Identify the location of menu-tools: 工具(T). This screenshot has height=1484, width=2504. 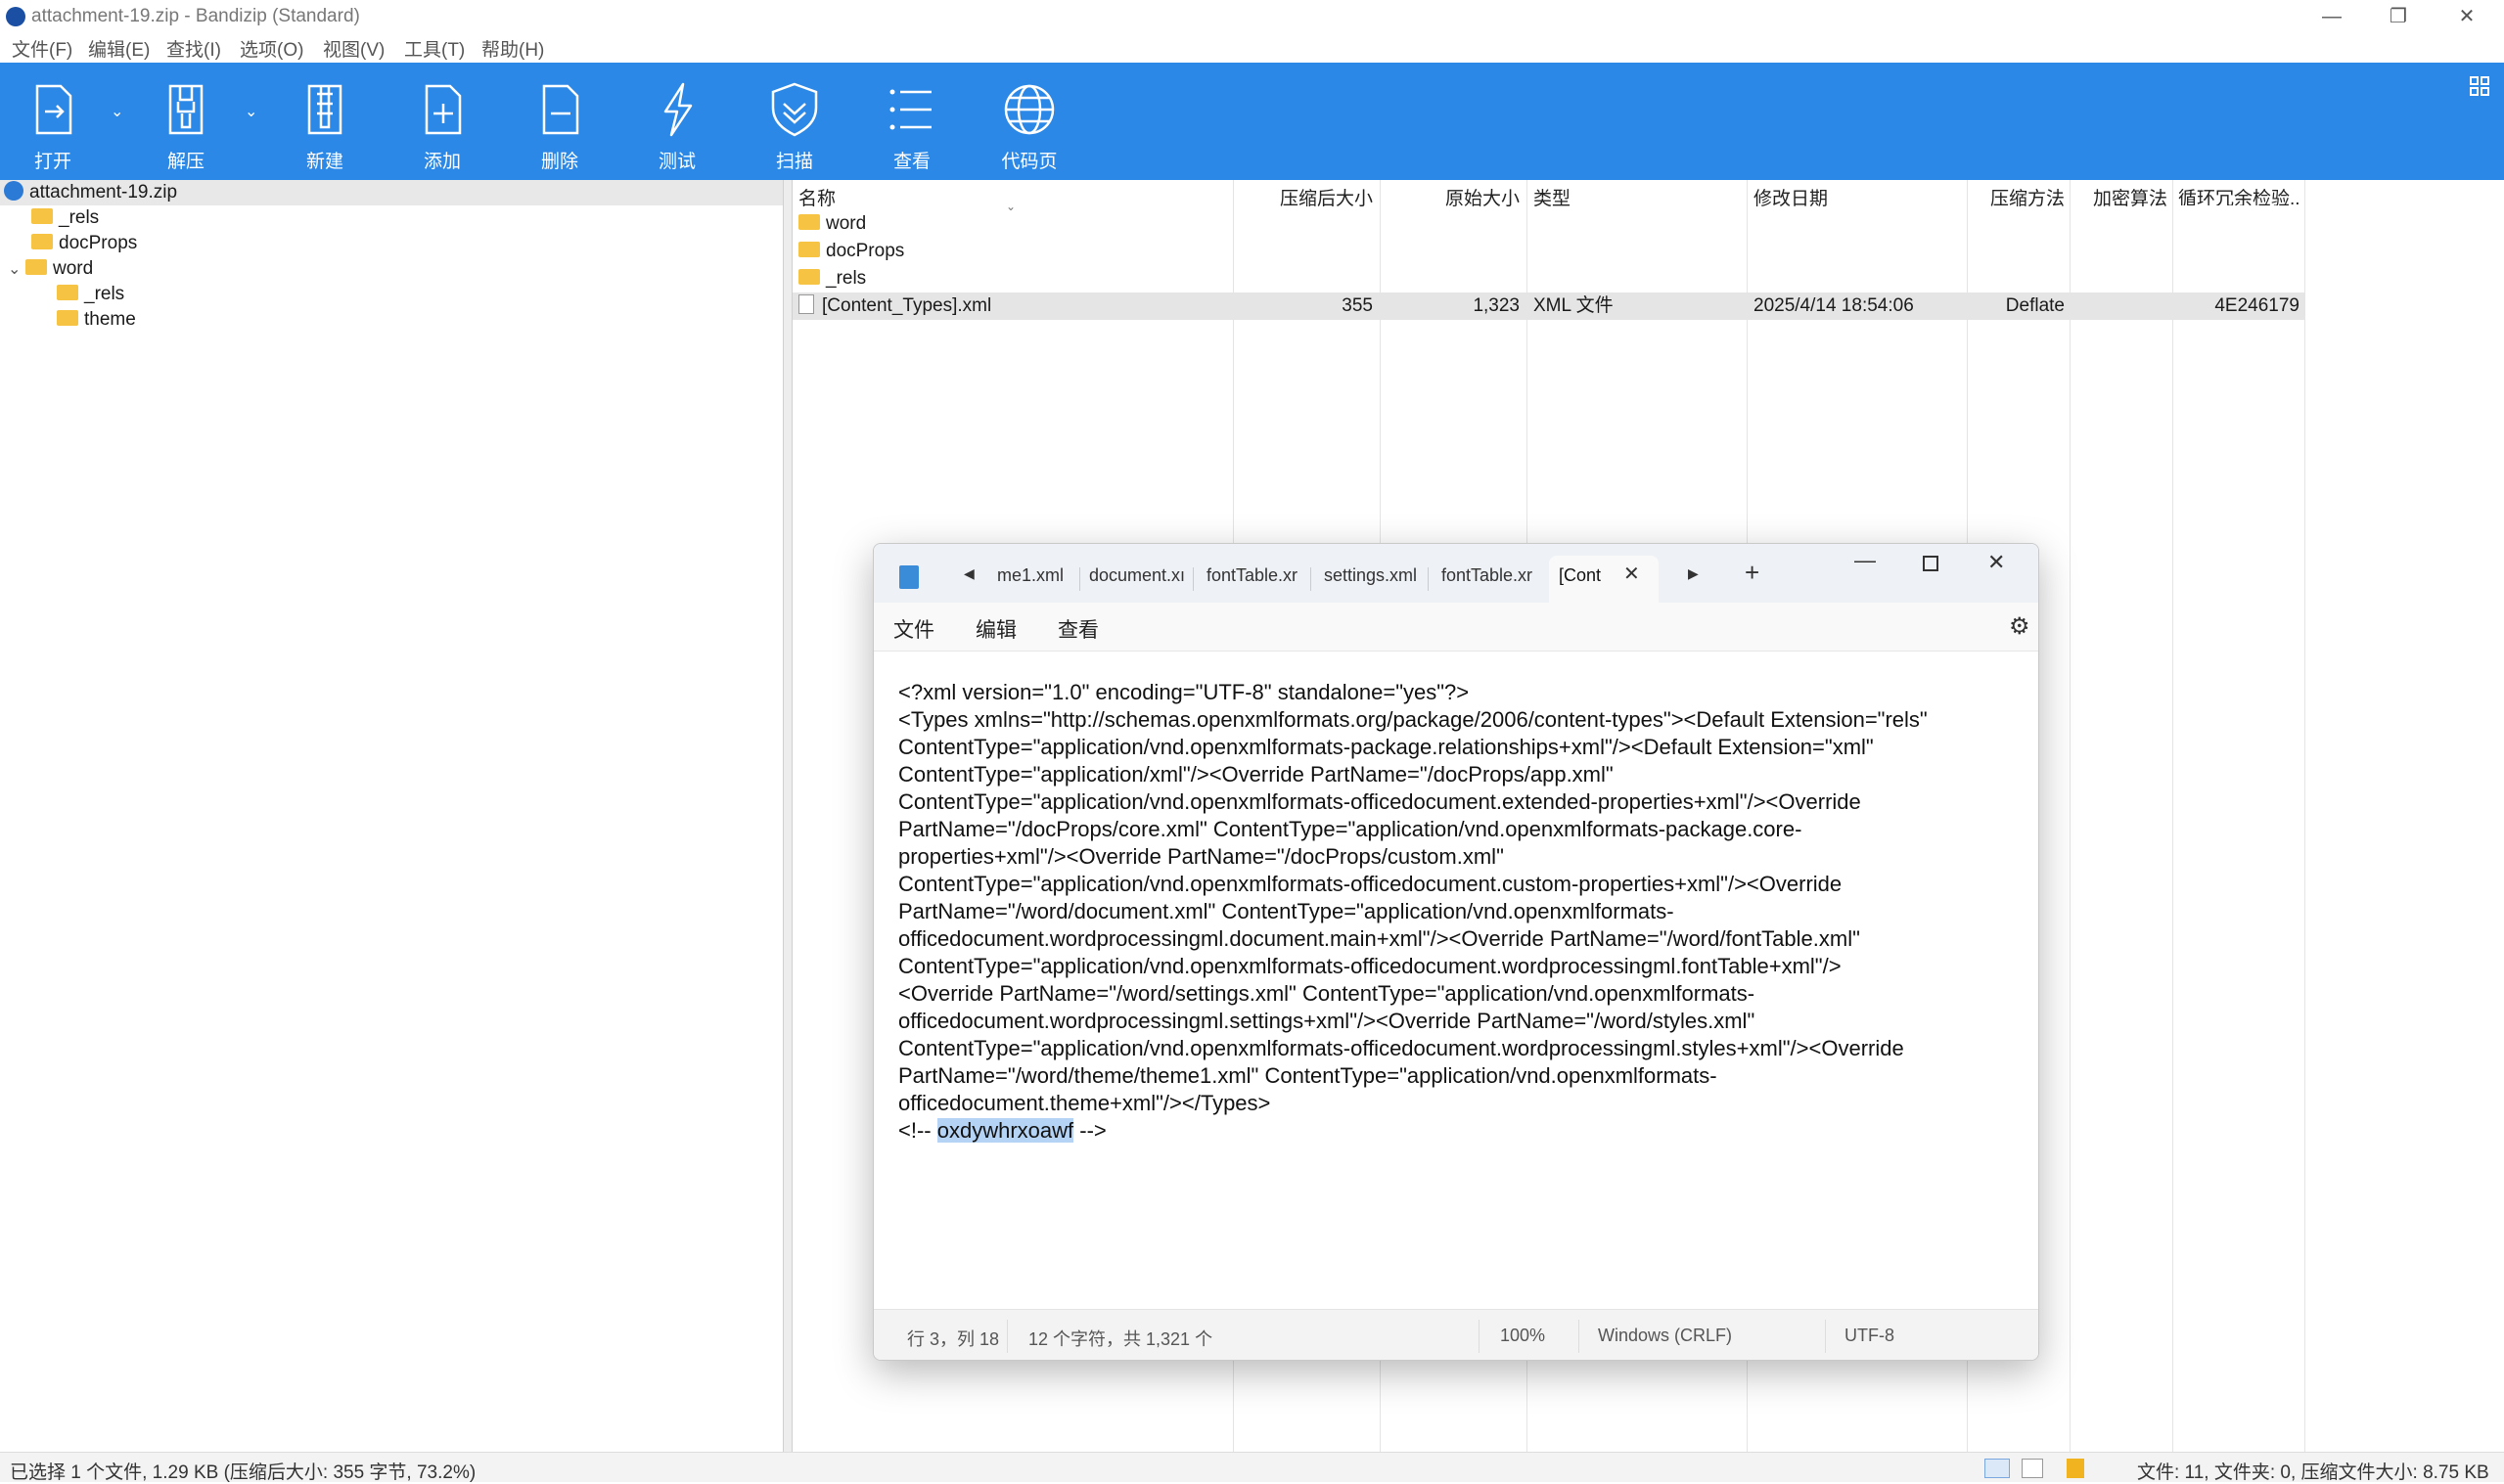
(434, 48).